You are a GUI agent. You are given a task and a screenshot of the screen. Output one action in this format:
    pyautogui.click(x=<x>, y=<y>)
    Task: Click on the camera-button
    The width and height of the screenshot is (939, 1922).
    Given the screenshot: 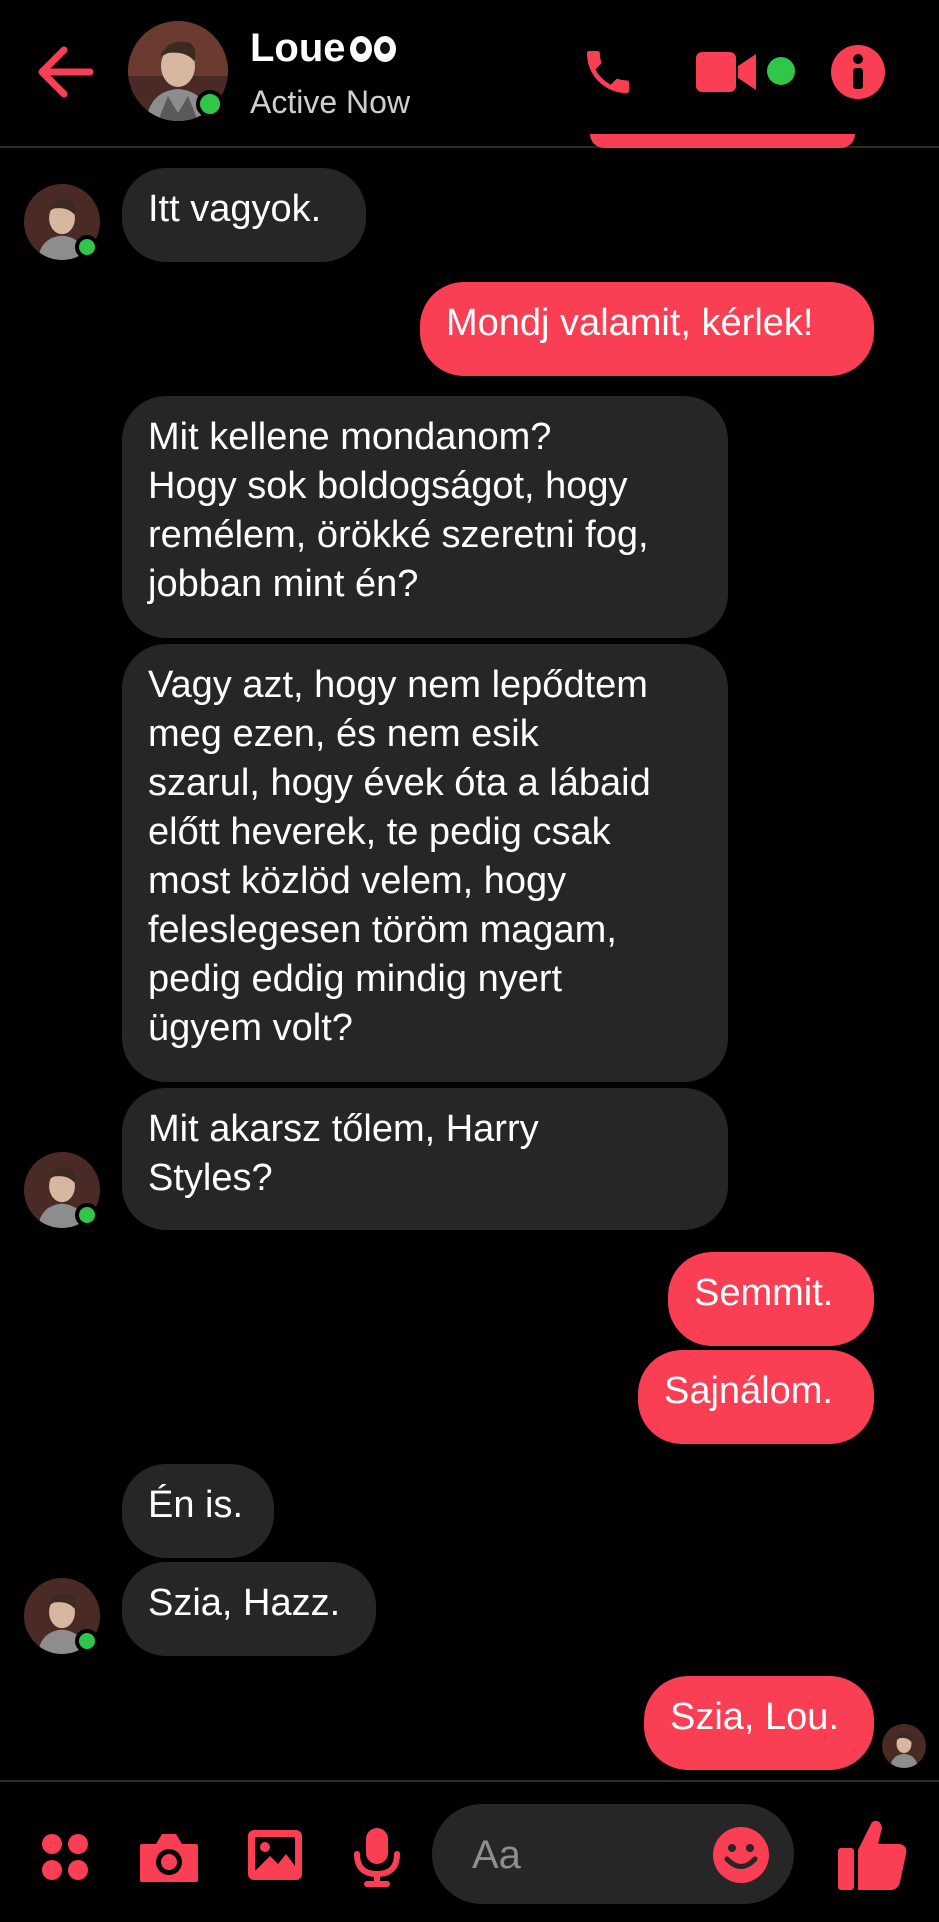 What is the action you would take?
    pyautogui.click(x=169, y=1857)
    